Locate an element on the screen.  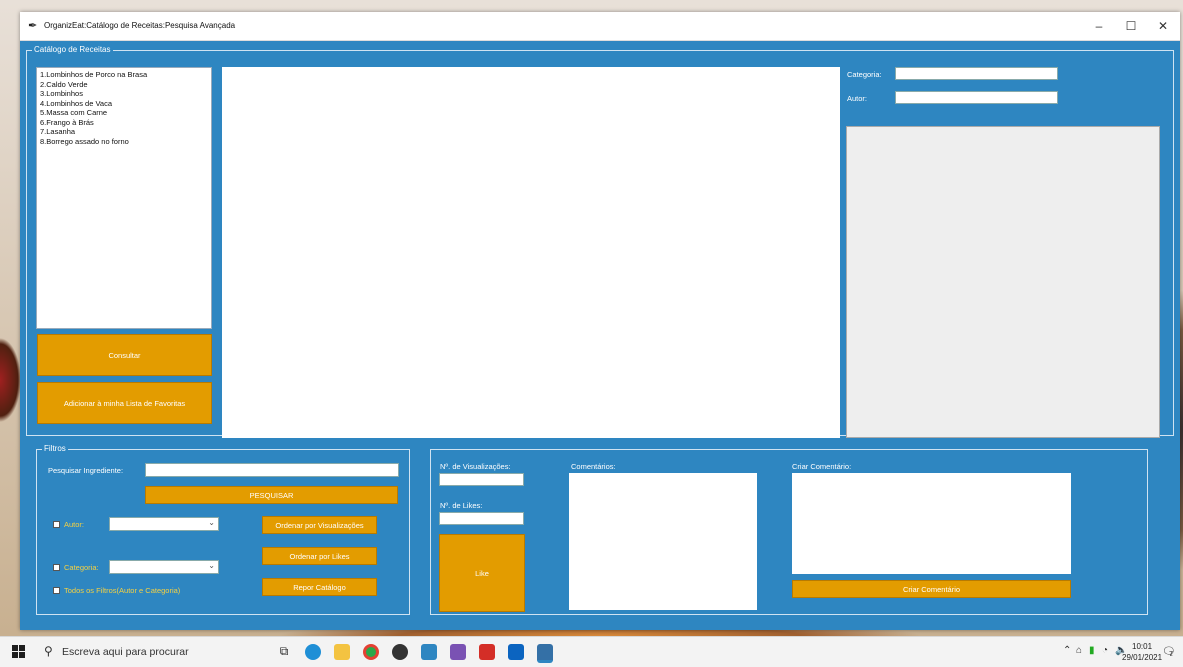
sort-by-views-button: Ordenar por Visualizações is located at coordinates (319, 525).